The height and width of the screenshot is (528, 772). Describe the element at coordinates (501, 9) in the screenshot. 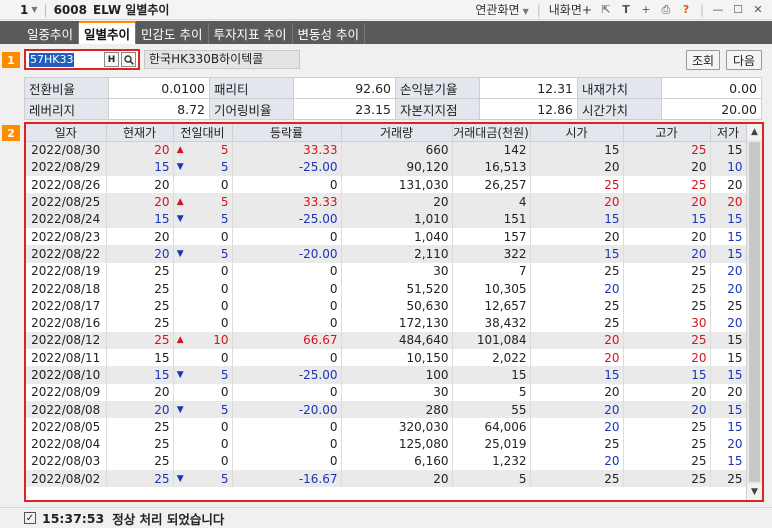

I see `linked-screen-menu: 연관화면 ▼` at that location.